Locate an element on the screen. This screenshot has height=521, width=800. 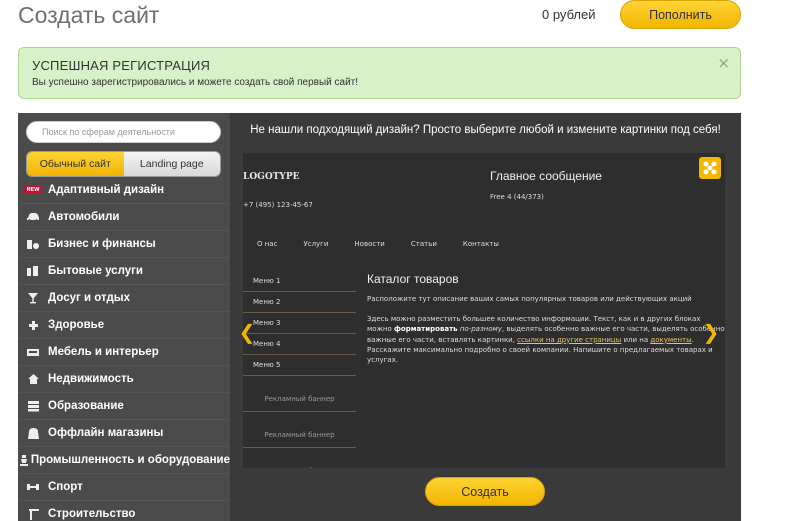
template-menu-item: Меню 5 is located at coordinates (299, 365).